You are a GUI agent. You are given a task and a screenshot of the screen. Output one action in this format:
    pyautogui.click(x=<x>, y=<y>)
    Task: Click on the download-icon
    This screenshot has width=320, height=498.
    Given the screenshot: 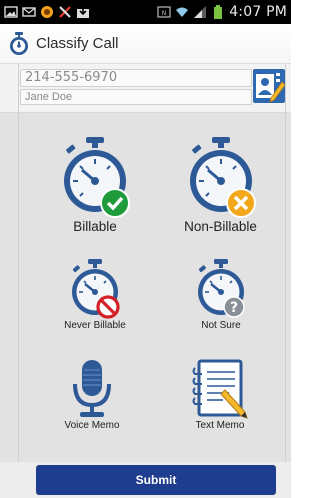 What is the action you would take?
    pyautogui.click(x=83, y=12)
    